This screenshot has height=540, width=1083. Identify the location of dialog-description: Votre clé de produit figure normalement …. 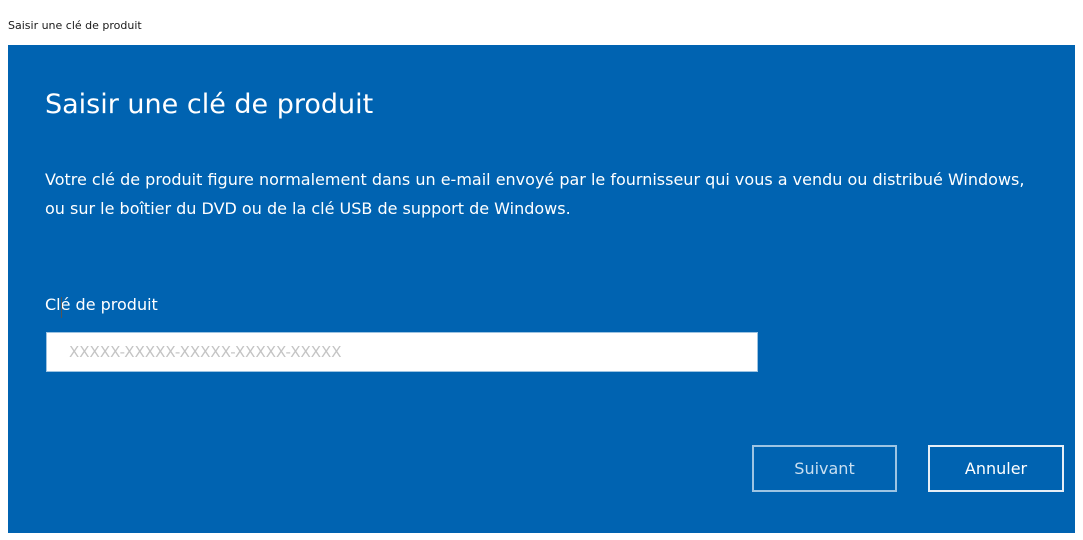
(535, 194).